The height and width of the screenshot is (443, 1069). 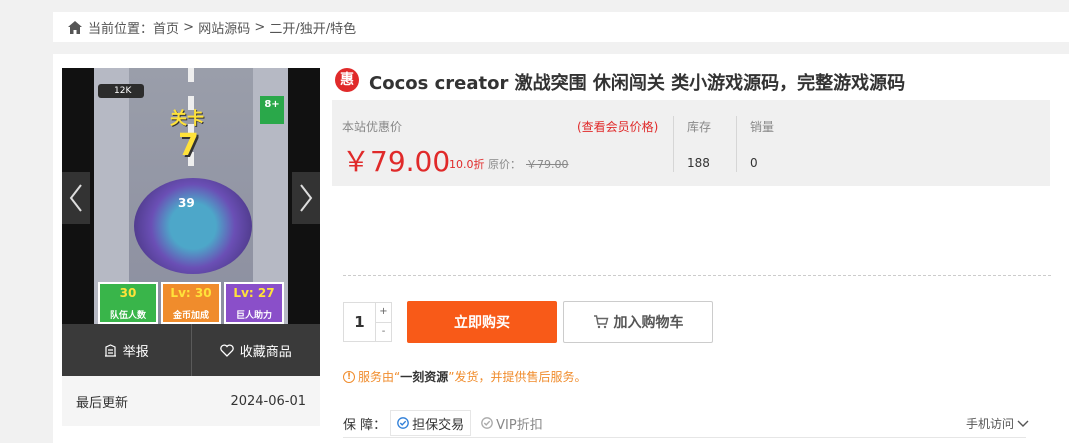 What do you see at coordinates (347, 80) in the screenshot?
I see `discount-badge: 惠` at bounding box center [347, 80].